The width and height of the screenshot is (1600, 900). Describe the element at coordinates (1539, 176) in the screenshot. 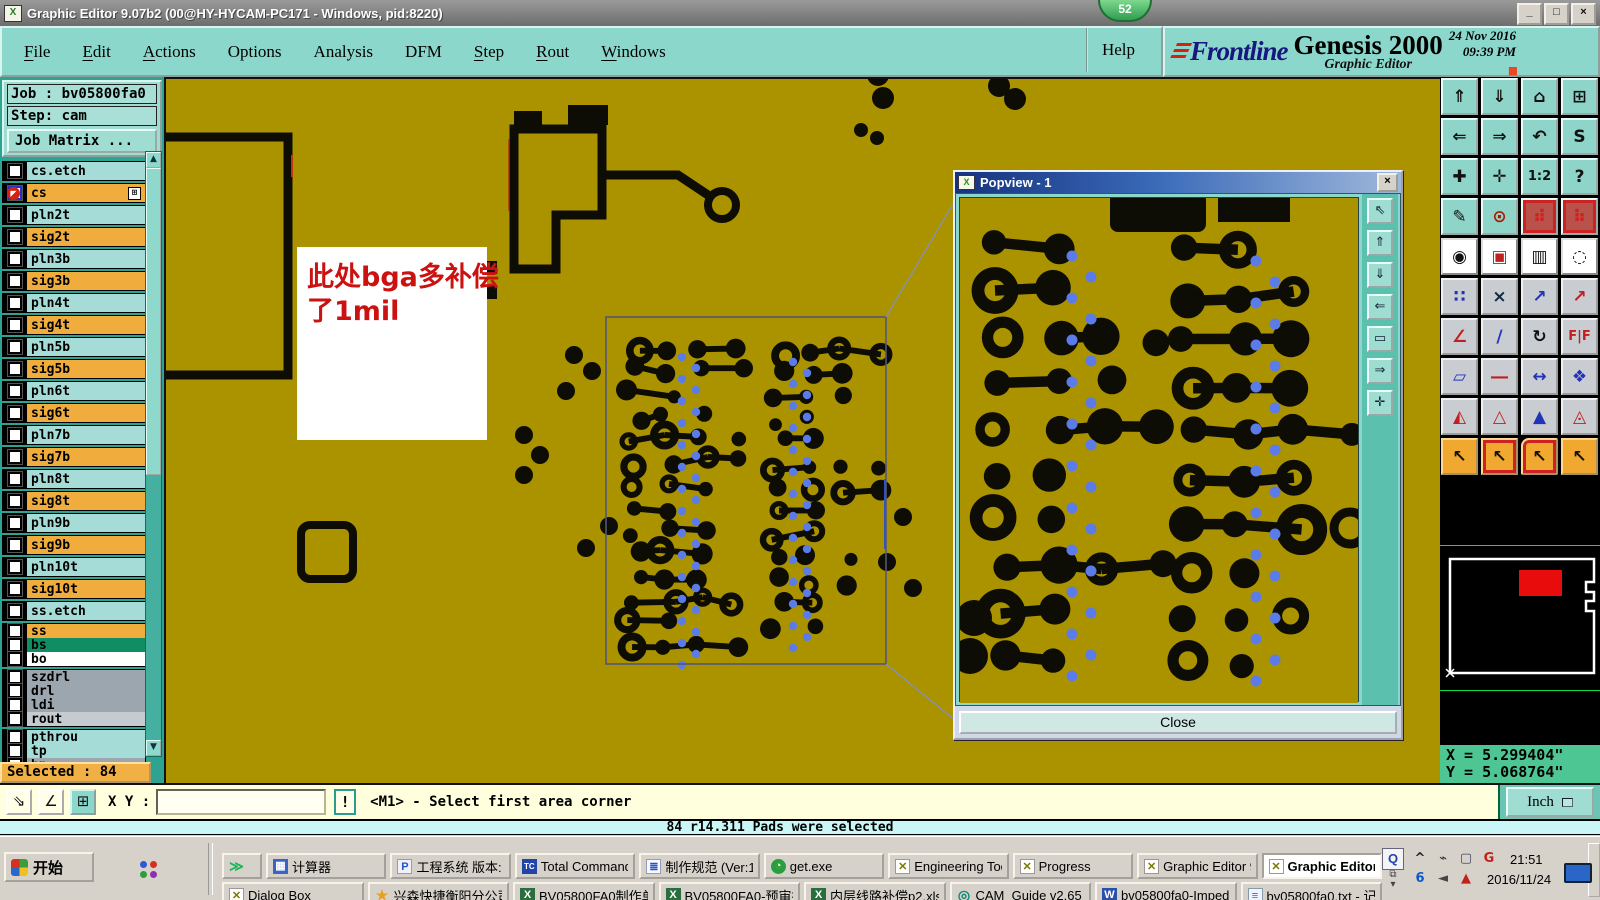

I see `zoom-ratio-icon: 1:2` at that location.